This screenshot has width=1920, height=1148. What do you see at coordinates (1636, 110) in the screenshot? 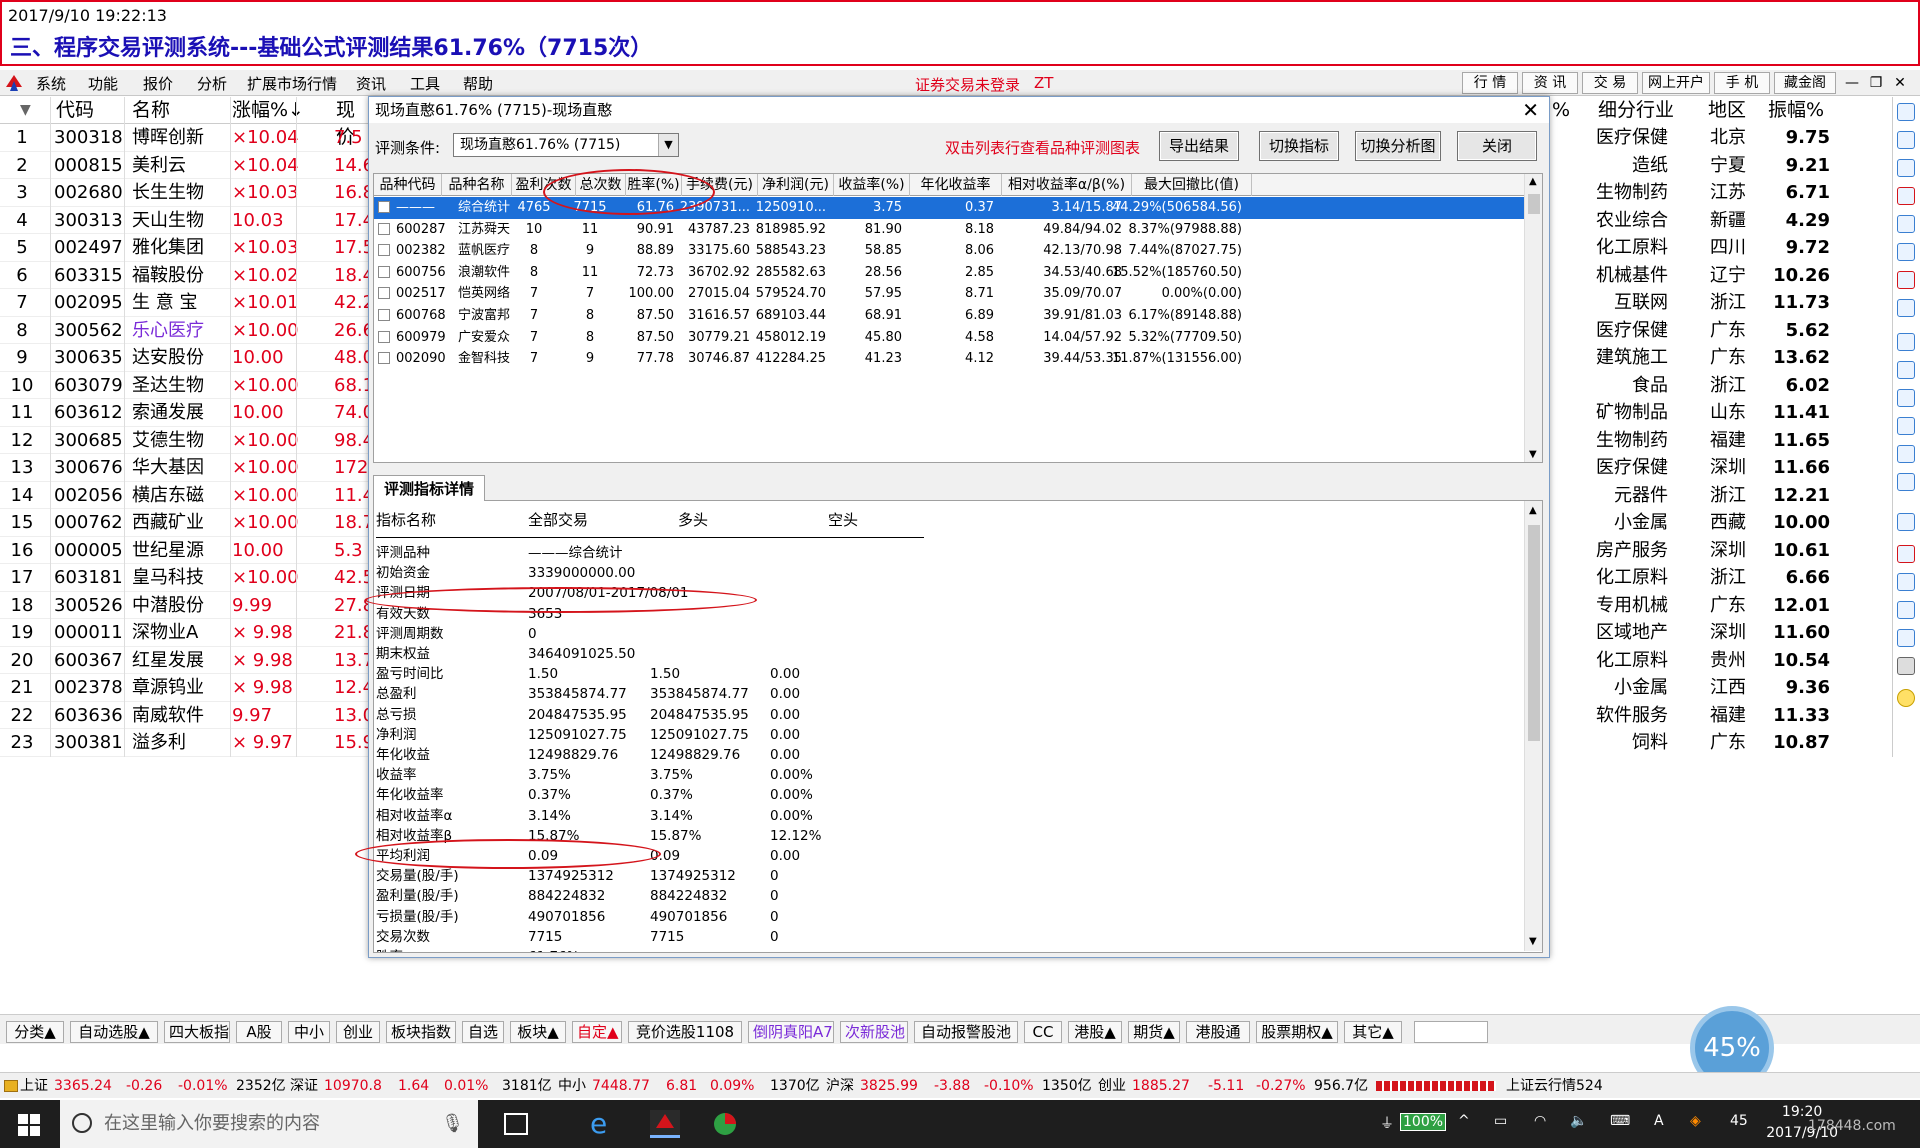
I see `col-industry: 细分行业` at bounding box center [1636, 110].